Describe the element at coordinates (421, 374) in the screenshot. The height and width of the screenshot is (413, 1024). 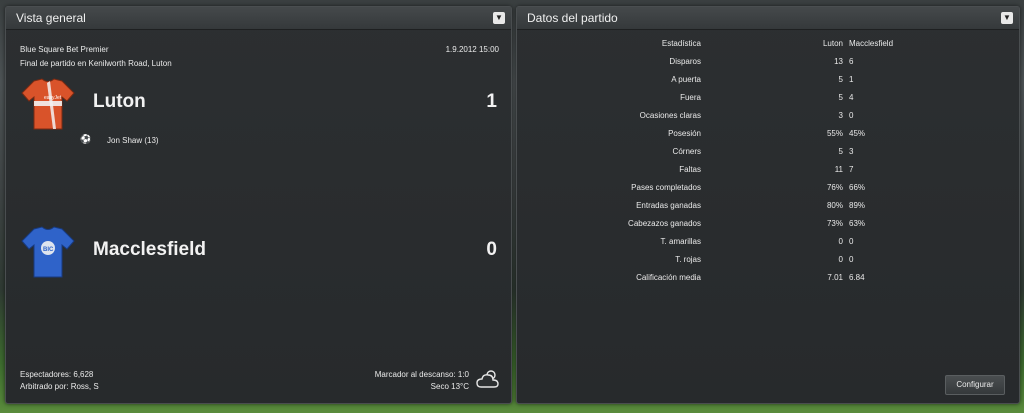
I see `halftime-score: Marcador al descanso: 1:0` at that location.